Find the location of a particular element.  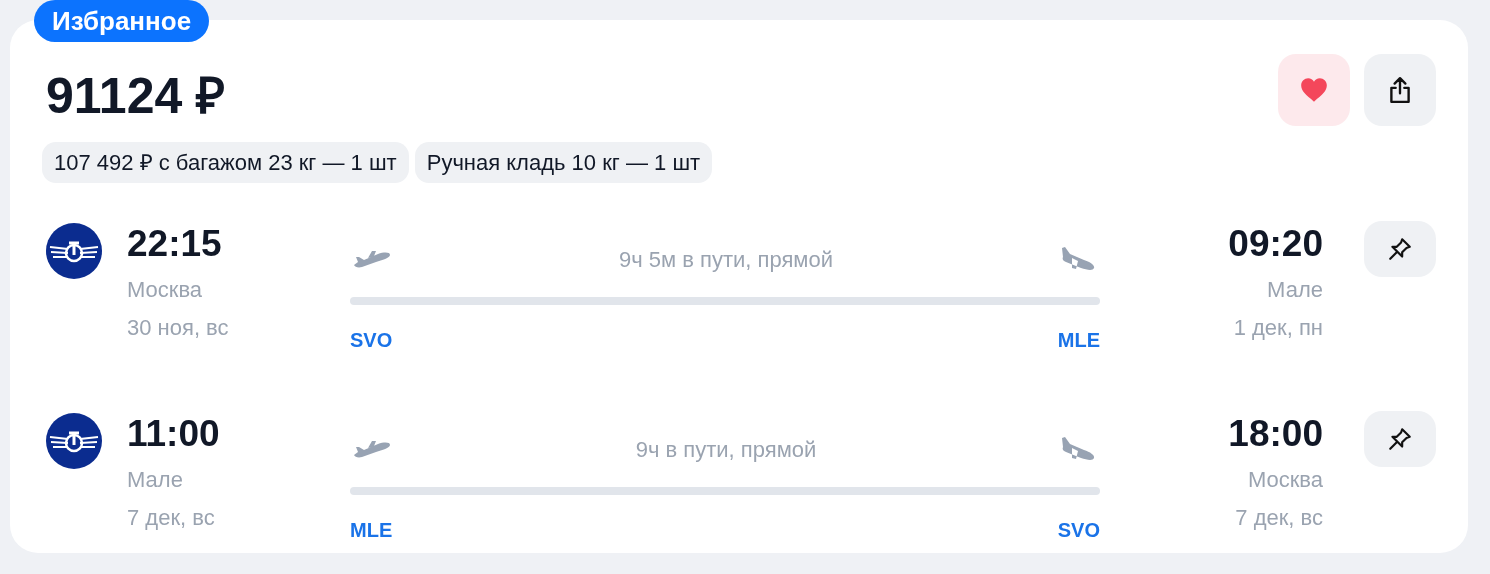

departure-city: Москва is located at coordinates (165, 290).